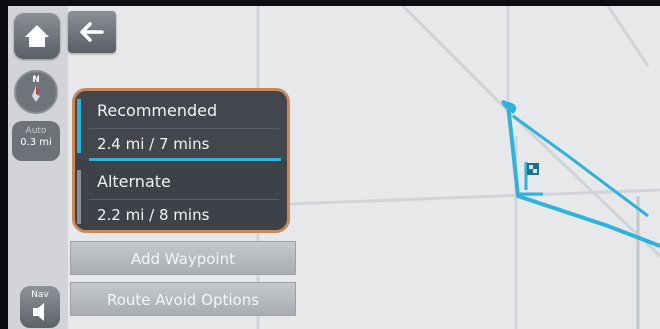 The width and height of the screenshot is (660, 329). What do you see at coordinates (134, 181) in the screenshot?
I see `route-name: Alternate` at bounding box center [134, 181].